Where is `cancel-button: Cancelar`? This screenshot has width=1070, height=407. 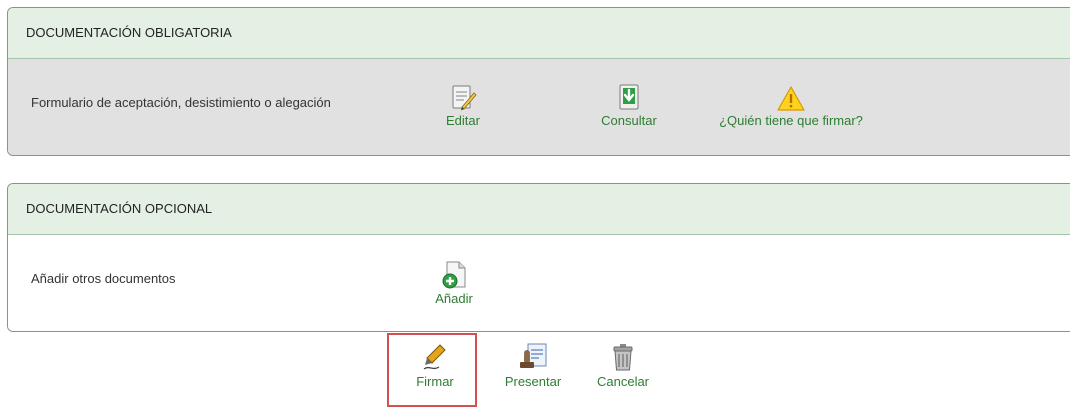 cancel-button: Cancelar is located at coordinates (623, 365).